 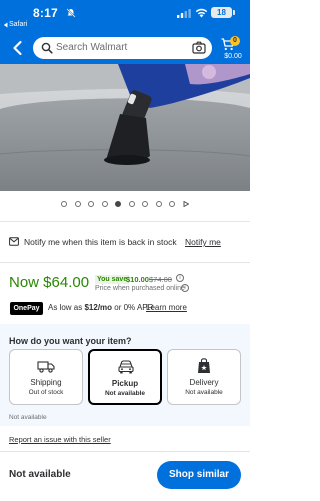 I want to click on report-seller-link: Report an issue with this seller, so click(x=60, y=439).